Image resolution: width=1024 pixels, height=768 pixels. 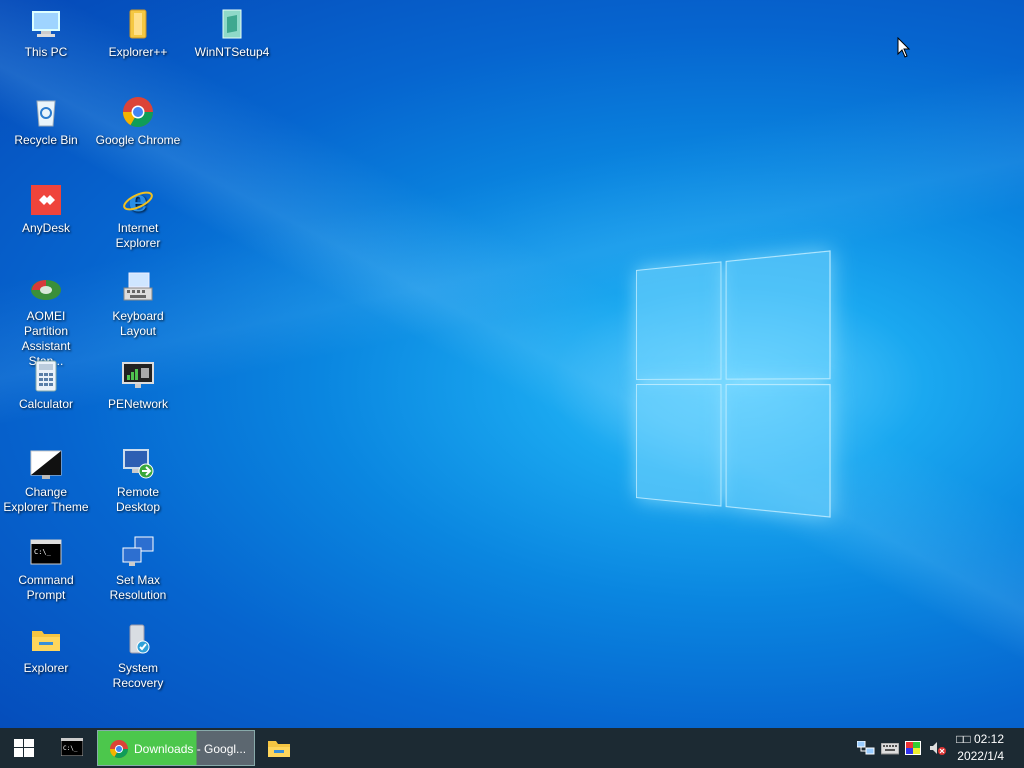 I want to click on desktop-icon-explorer: Explorer, so click(x=46, y=661).